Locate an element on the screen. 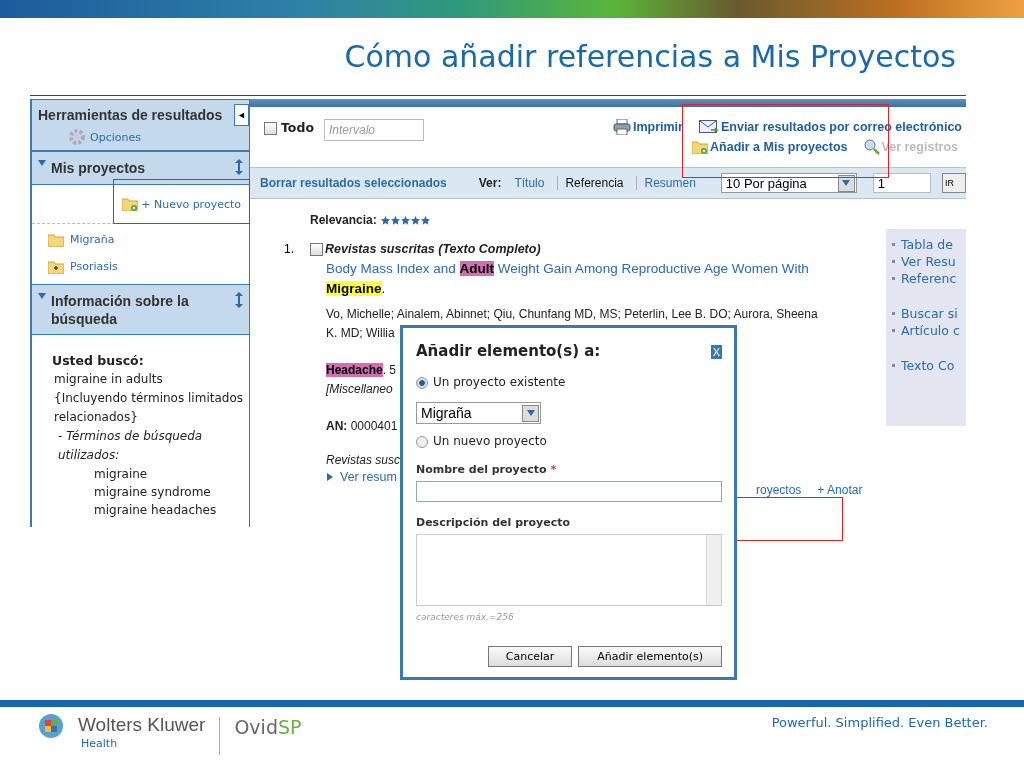  folder-plus-icon is located at coordinates (56, 266).